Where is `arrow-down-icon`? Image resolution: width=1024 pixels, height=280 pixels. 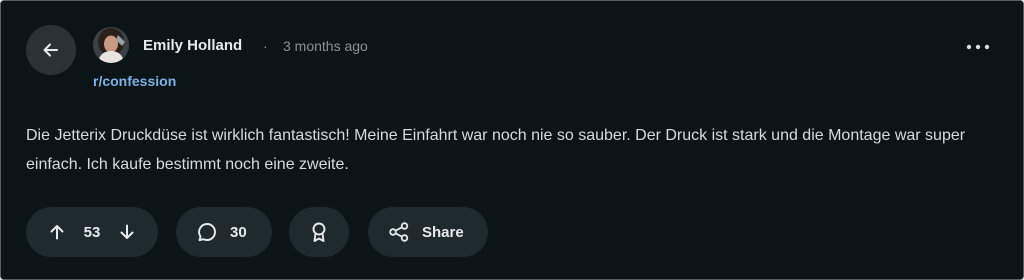
arrow-down-icon is located at coordinates (127, 232).